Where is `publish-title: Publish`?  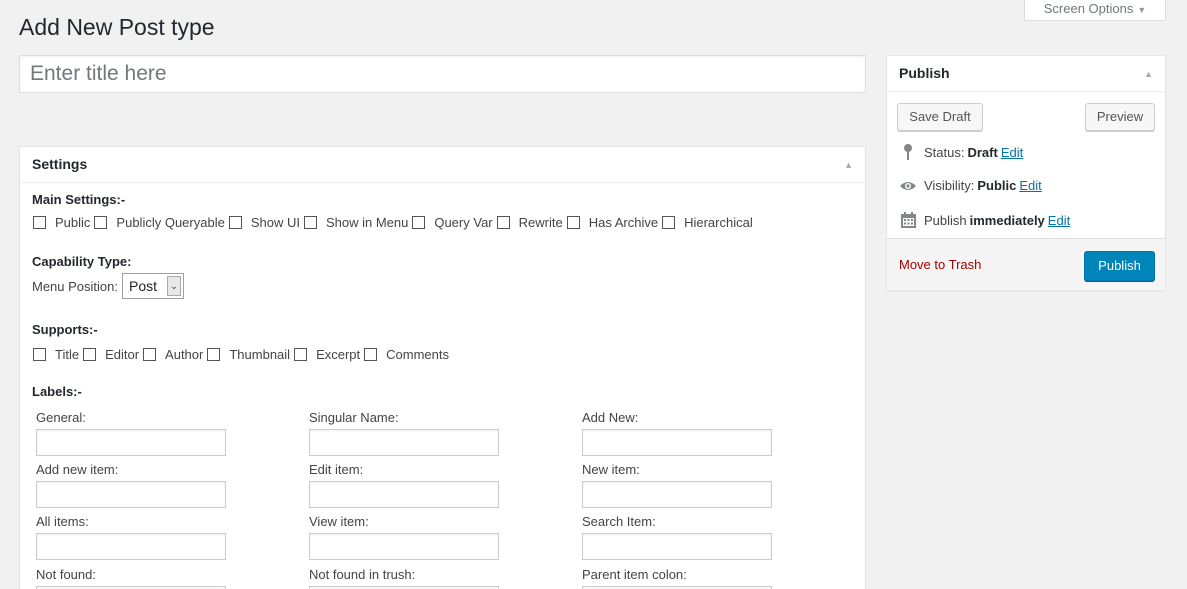
publish-title: Publish is located at coordinates (924, 73).